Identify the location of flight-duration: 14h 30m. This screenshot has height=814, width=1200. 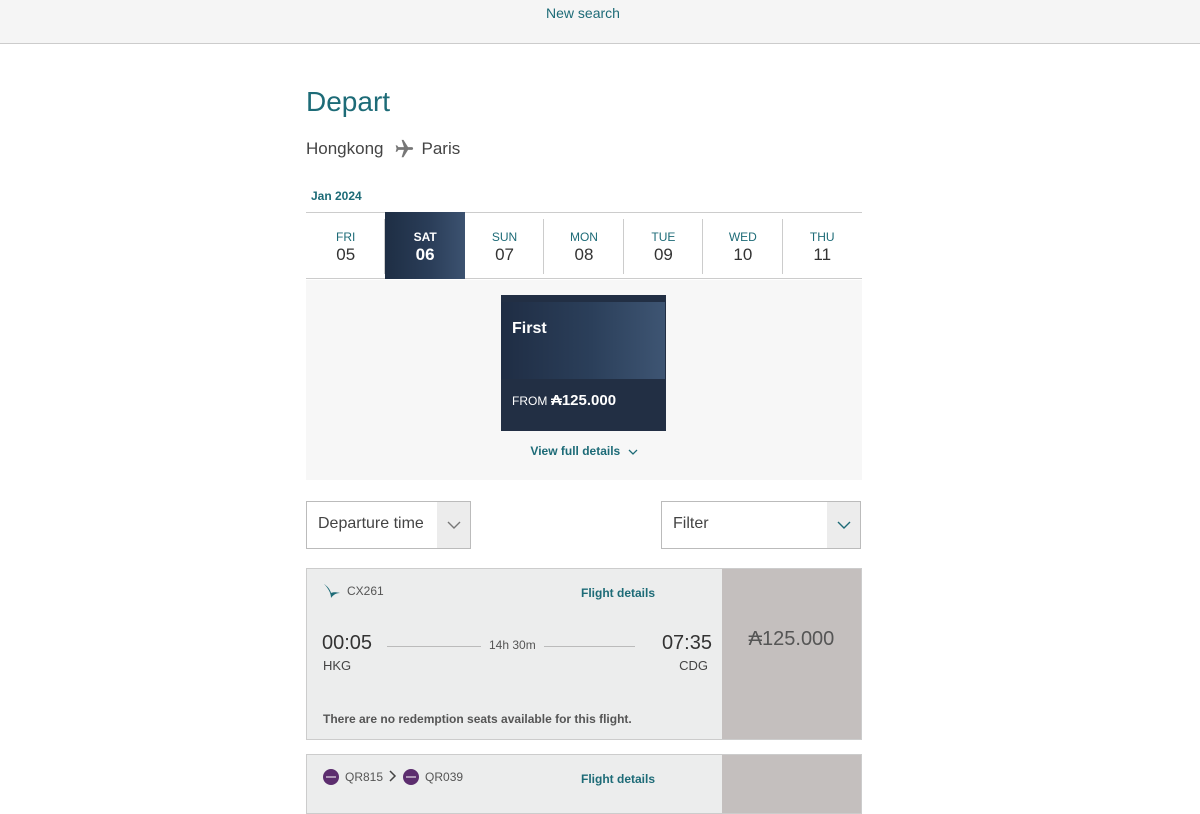
(512, 645).